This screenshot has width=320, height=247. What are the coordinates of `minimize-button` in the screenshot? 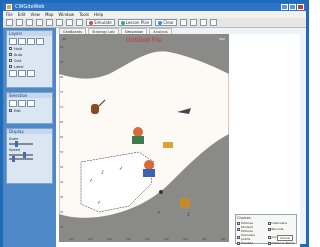 It's located at (284, 7).